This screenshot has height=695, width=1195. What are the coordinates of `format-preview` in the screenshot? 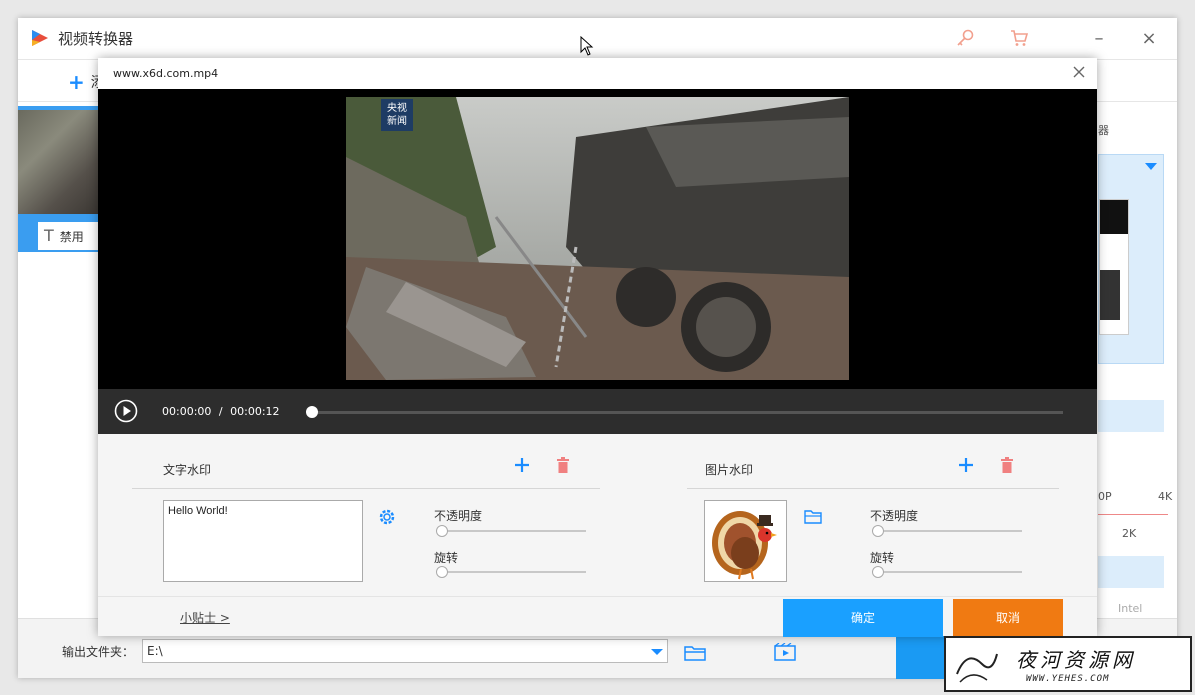 It's located at (1114, 267).